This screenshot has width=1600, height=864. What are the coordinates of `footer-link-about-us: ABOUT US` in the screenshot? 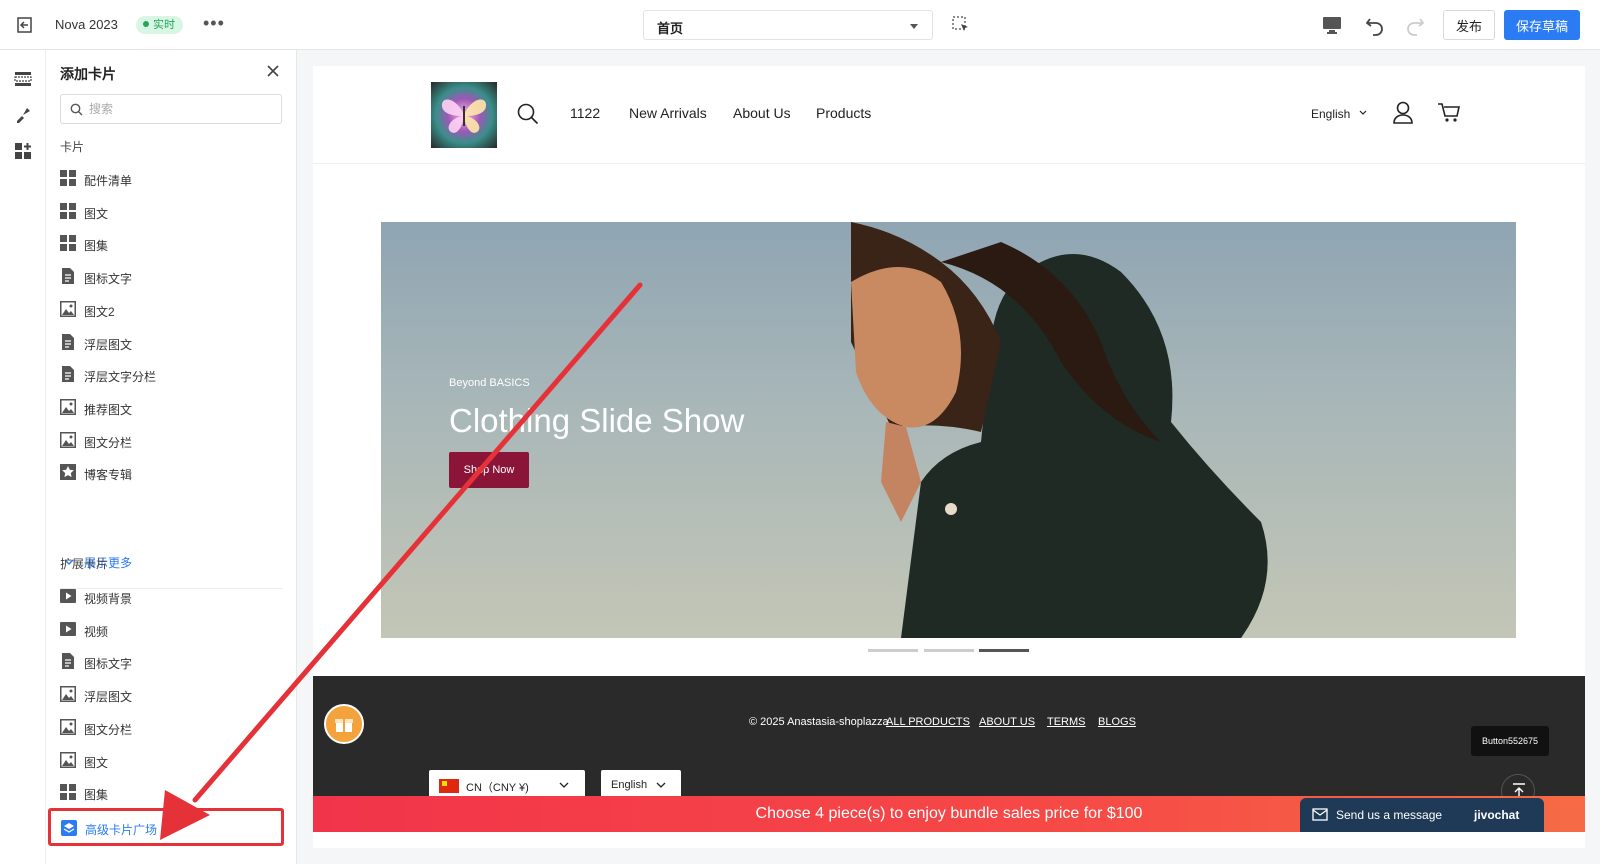 It's located at (1007, 722).